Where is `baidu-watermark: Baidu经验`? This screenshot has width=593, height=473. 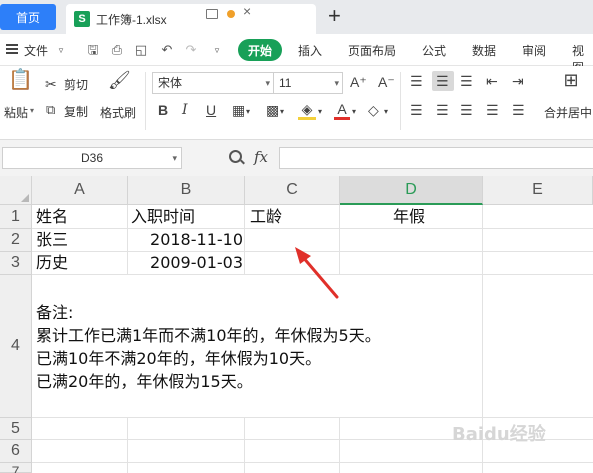
baidu-watermark: Baidu经验 is located at coordinates (499, 434).